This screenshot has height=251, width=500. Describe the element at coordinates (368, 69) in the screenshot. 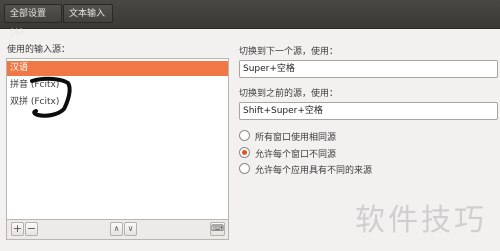

I see `next-source-shortcut-field: Super+空格` at that location.